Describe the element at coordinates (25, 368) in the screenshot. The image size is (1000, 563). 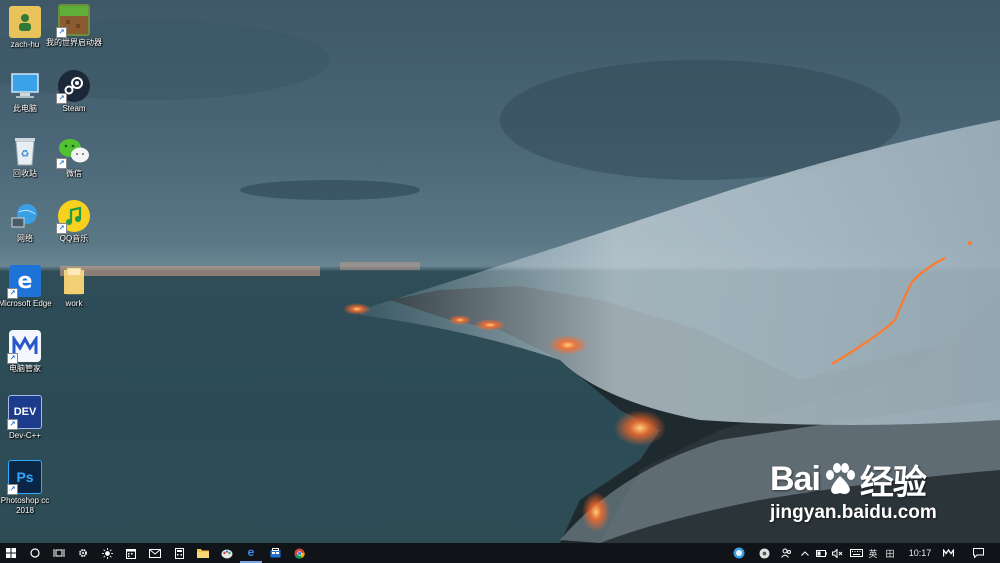
I see `desktop-icon-label: 电脑管家` at that location.